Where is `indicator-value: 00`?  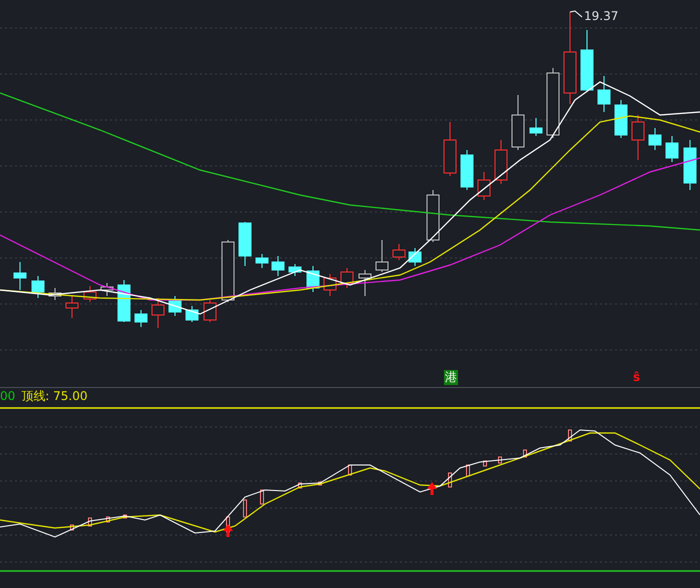
indicator-value: 00 is located at coordinates (8, 396).